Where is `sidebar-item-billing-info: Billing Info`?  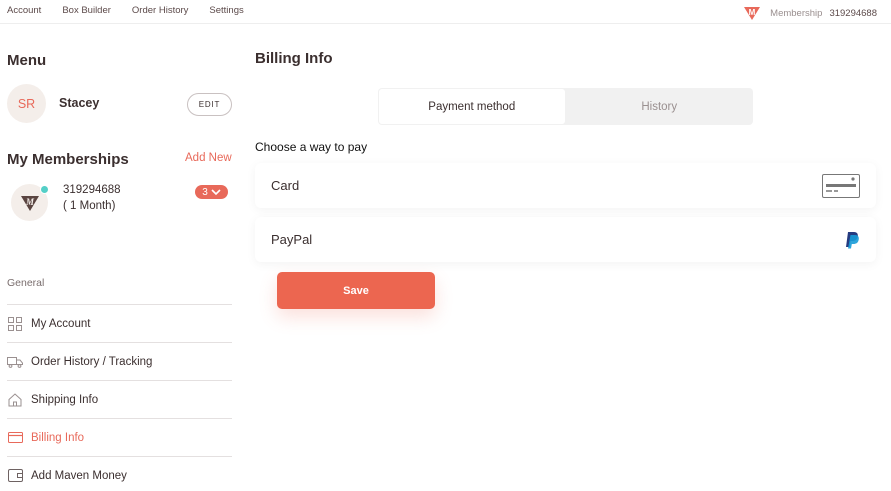 sidebar-item-billing-info: Billing Info is located at coordinates (119, 437).